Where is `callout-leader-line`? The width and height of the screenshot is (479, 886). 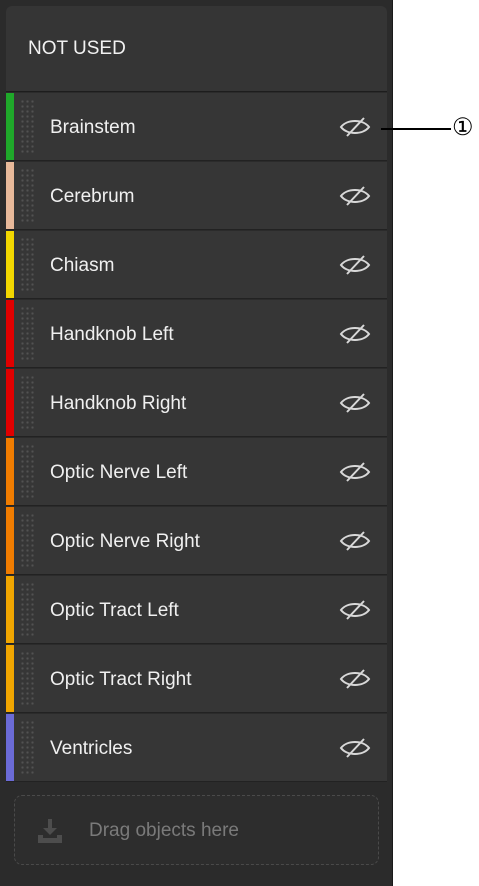 callout-leader-line is located at coordinates (416, 129).